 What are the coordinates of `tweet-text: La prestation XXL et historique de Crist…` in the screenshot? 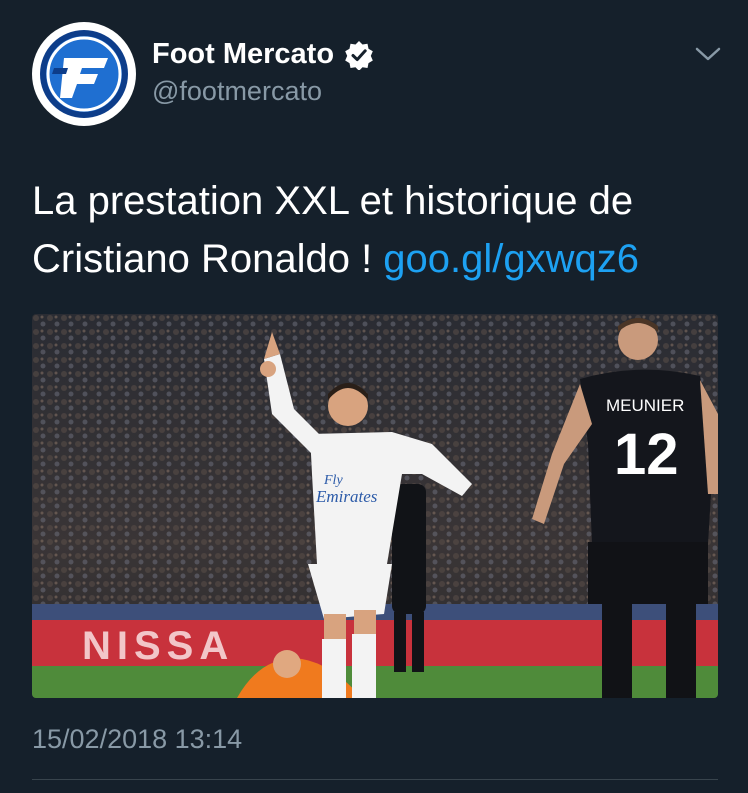 It's located at (377, 230).